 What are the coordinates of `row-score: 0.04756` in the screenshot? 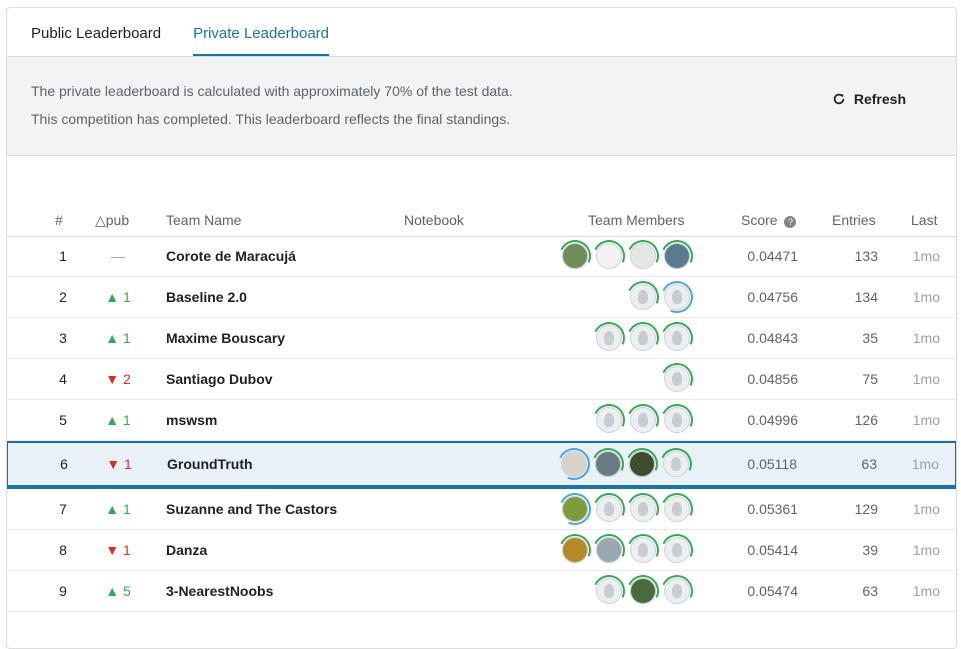 It's located at (772, 297).